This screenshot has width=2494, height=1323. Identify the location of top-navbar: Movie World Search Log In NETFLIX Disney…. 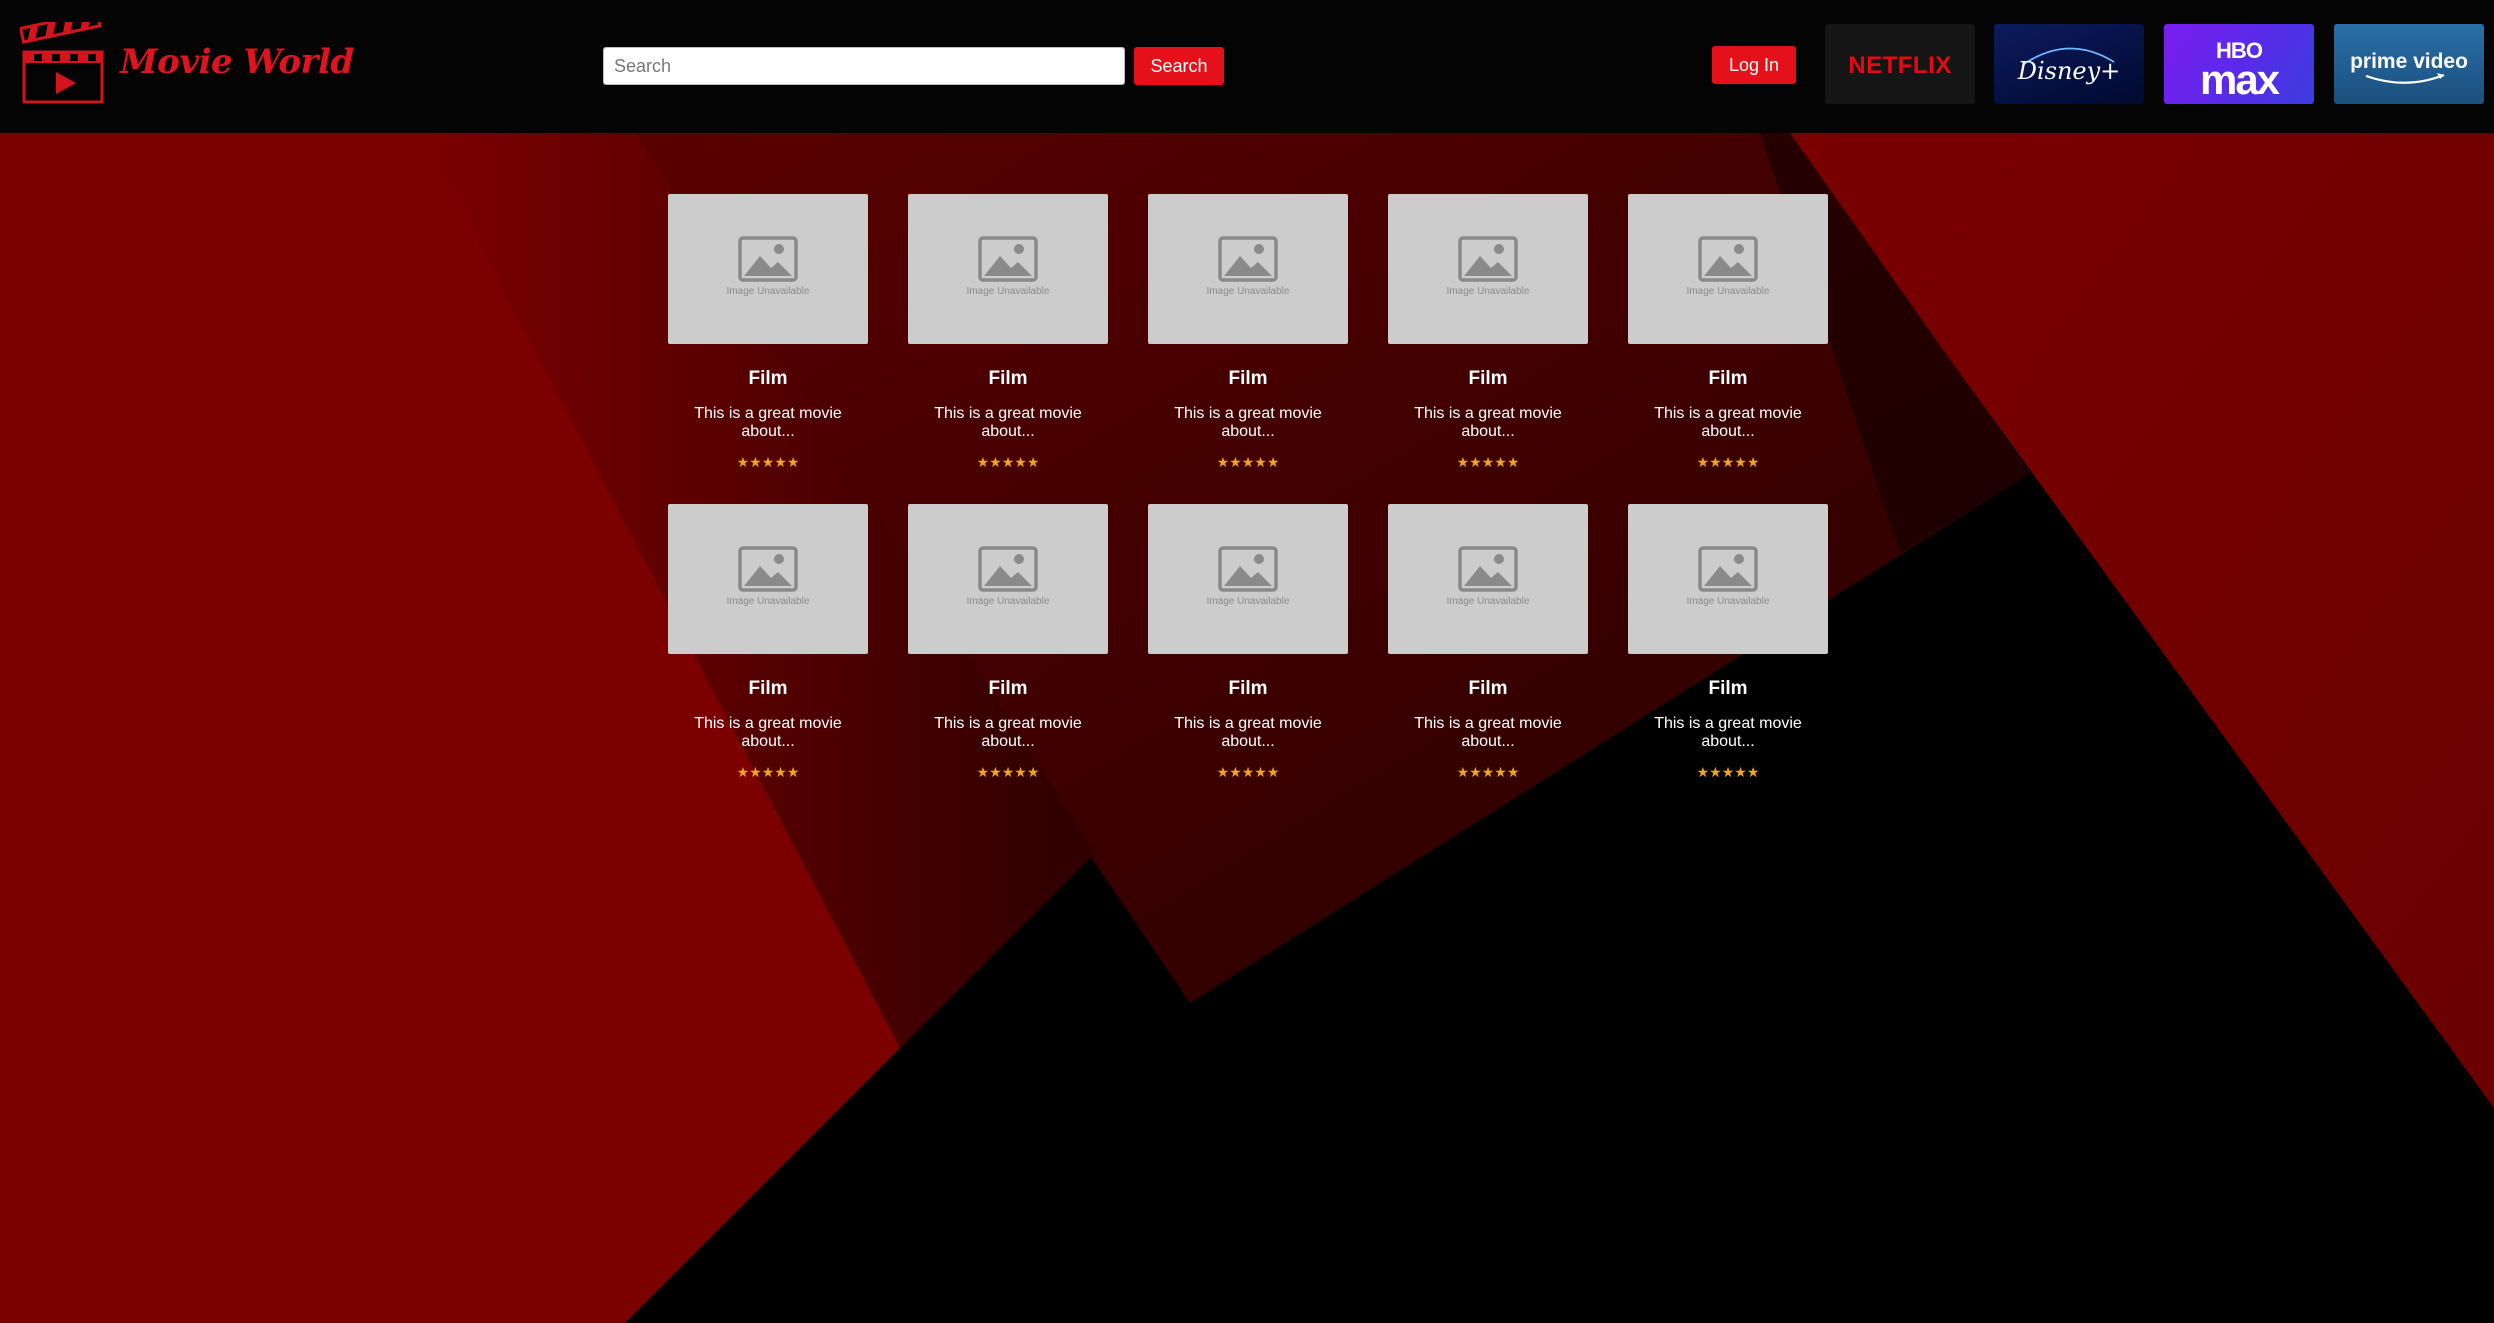
(1247, 66).